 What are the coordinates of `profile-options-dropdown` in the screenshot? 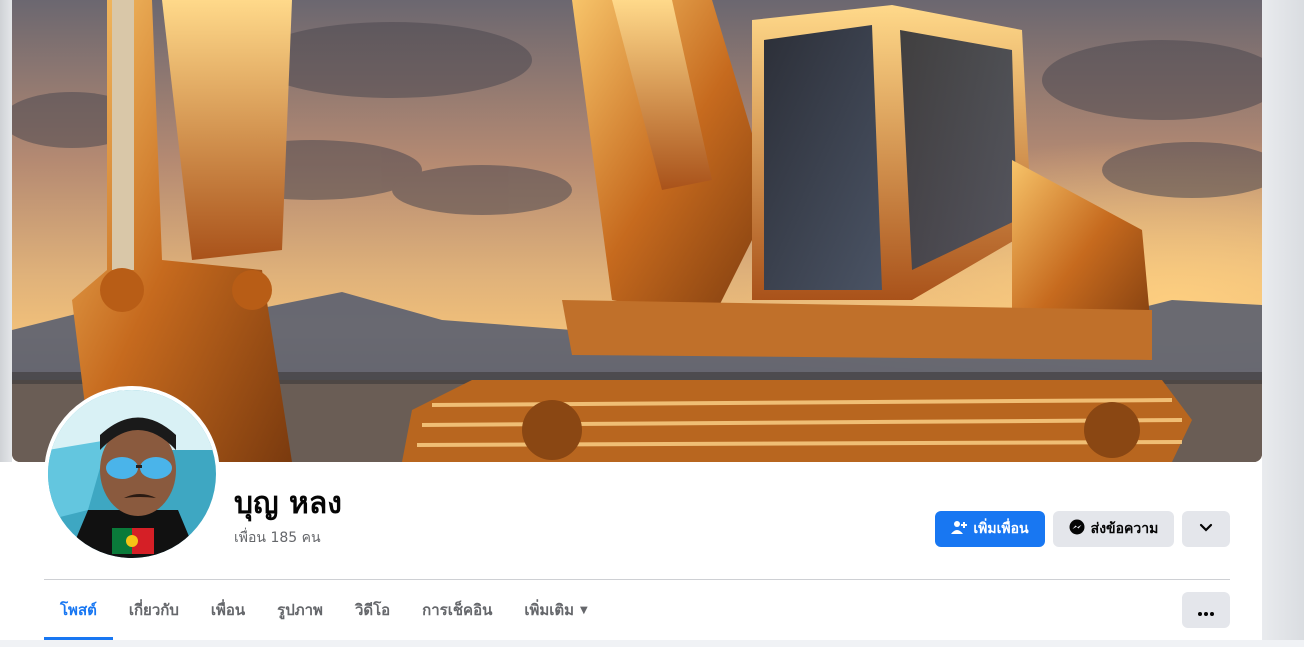 It's located at (1206, 529).